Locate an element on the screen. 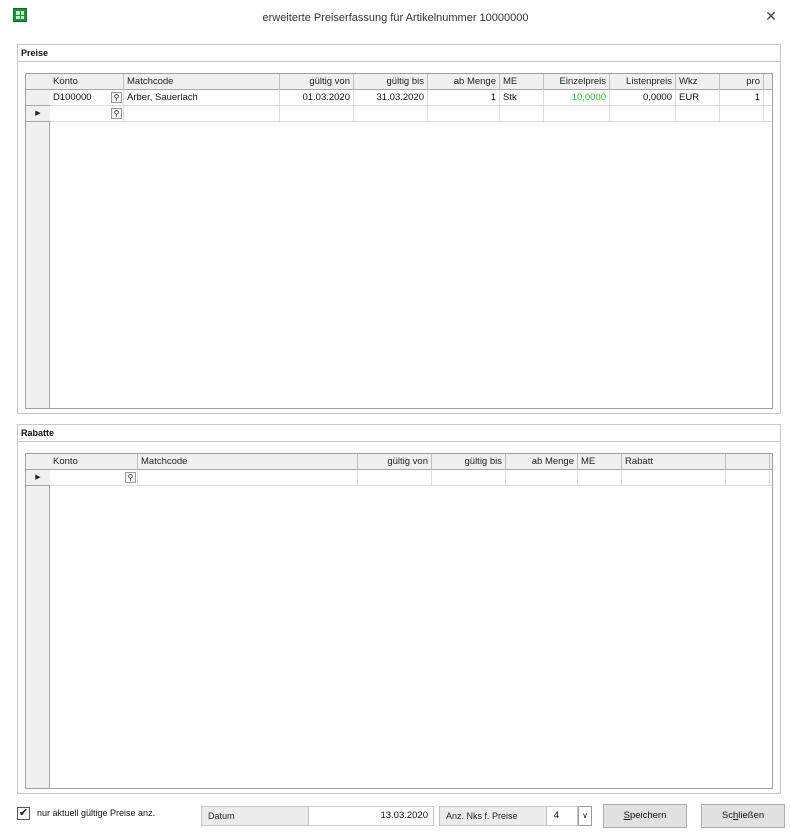 The height and width of the screenshot is (835, 791). close-button: Schließen is located at coordinates (743, 816).